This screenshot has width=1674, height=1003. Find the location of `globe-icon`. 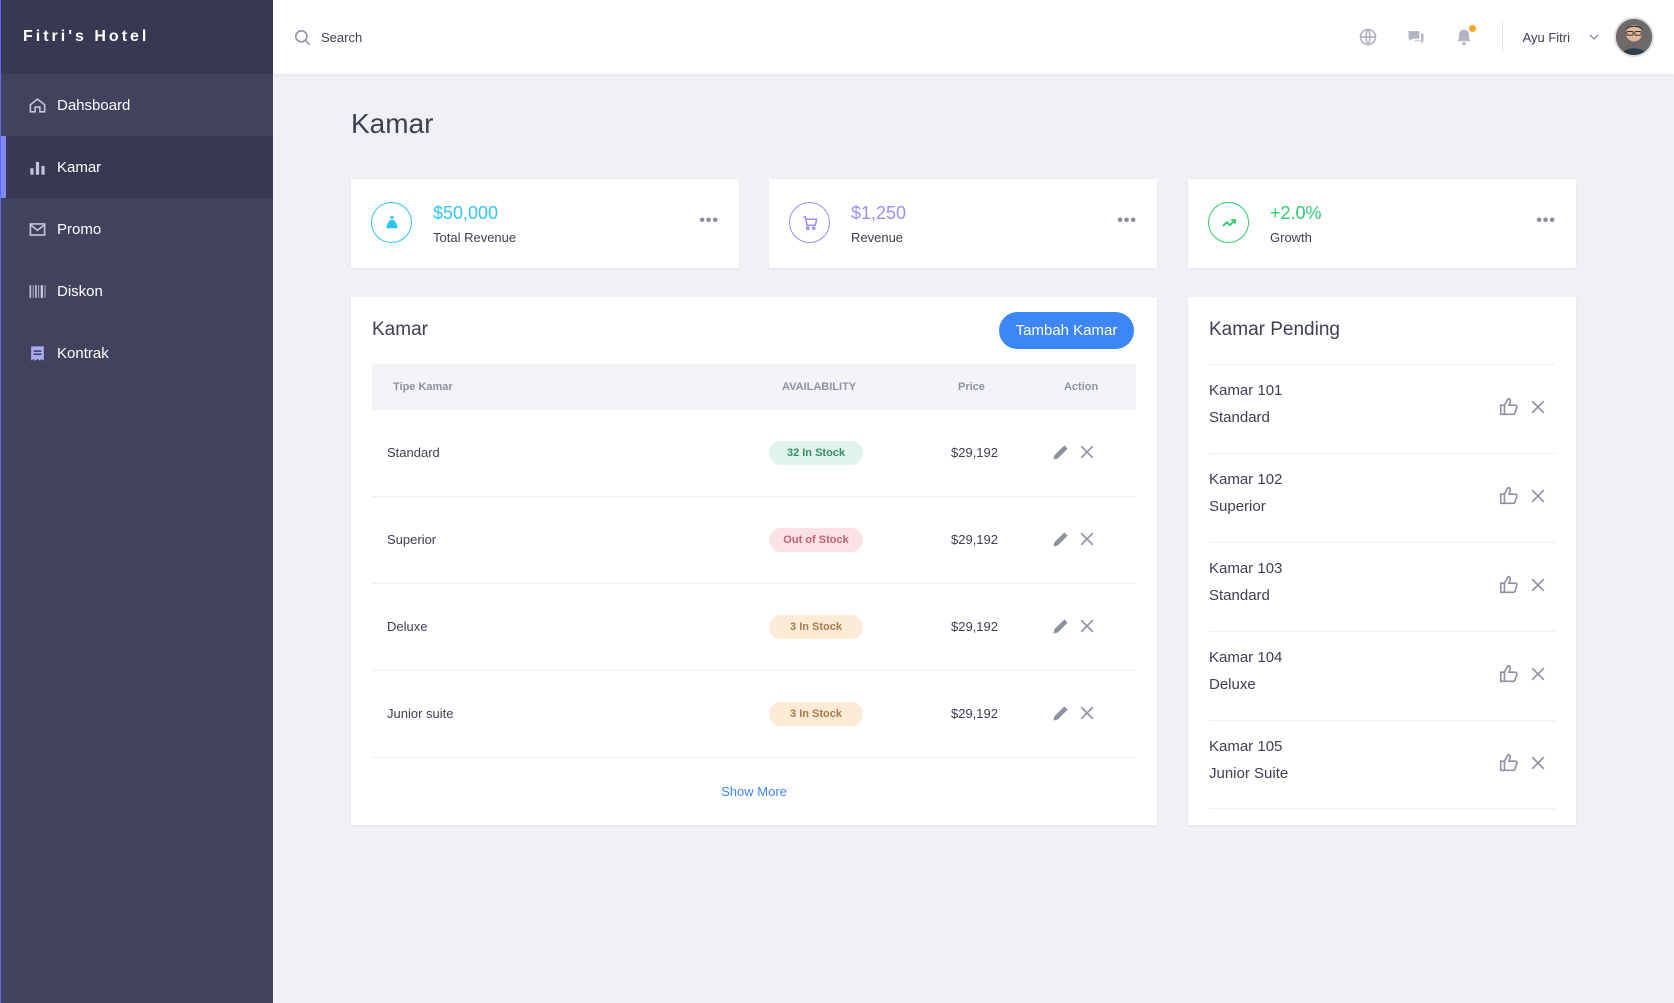

globe-icon is located at coordinates (1368, 37).